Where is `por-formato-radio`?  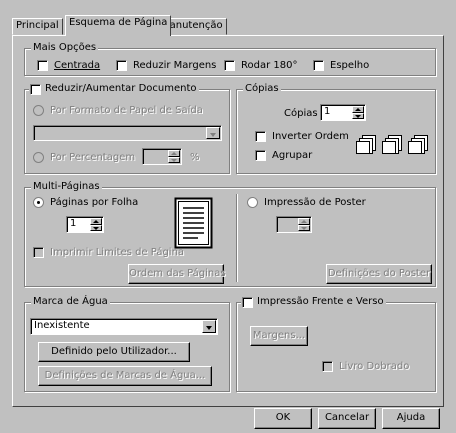
por-formato-radio is located at coordinates (38, 110).